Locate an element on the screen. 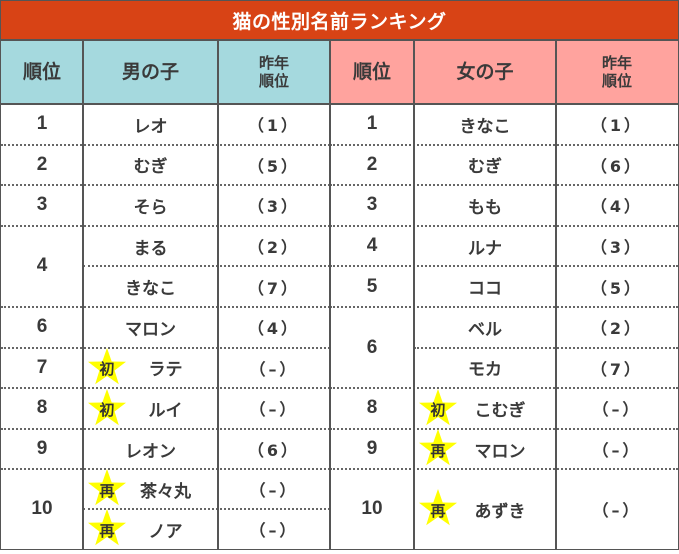 The height and width of the screenshot is (554, 679). girls-prev-rank-cell: （4） is located at coordinates (617, 207).